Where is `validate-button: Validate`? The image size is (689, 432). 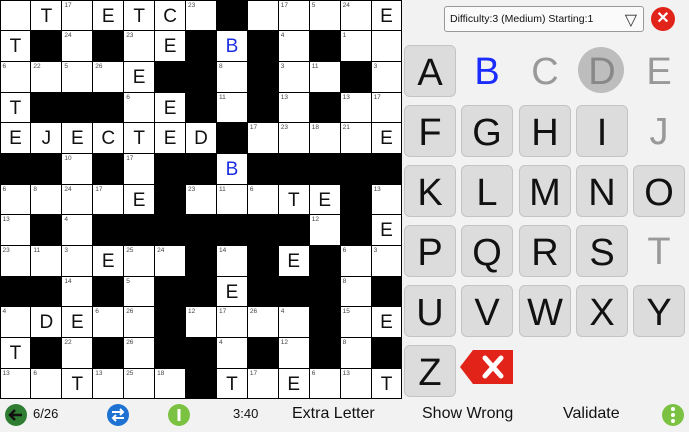 validate-button: Validate is located at coordinates (591, 414).